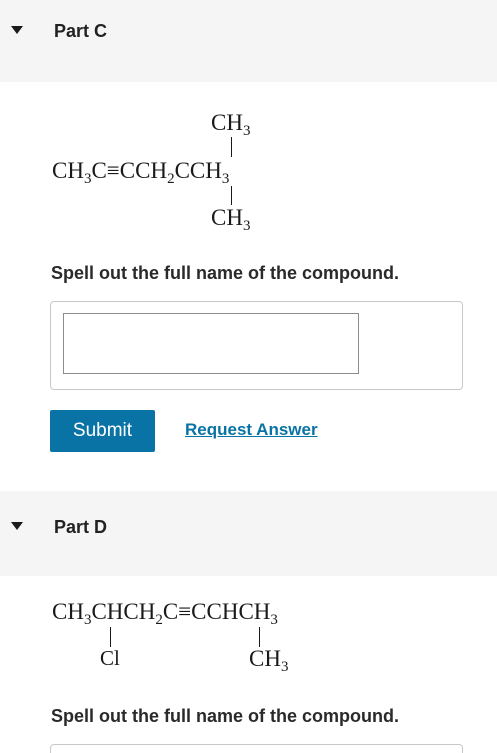 This screenshot has height=753, width=497. What do you see at coordinates (248, 533) in the screenshot?
I see `part-d-header: Part D` at bounding box center [248, 533].